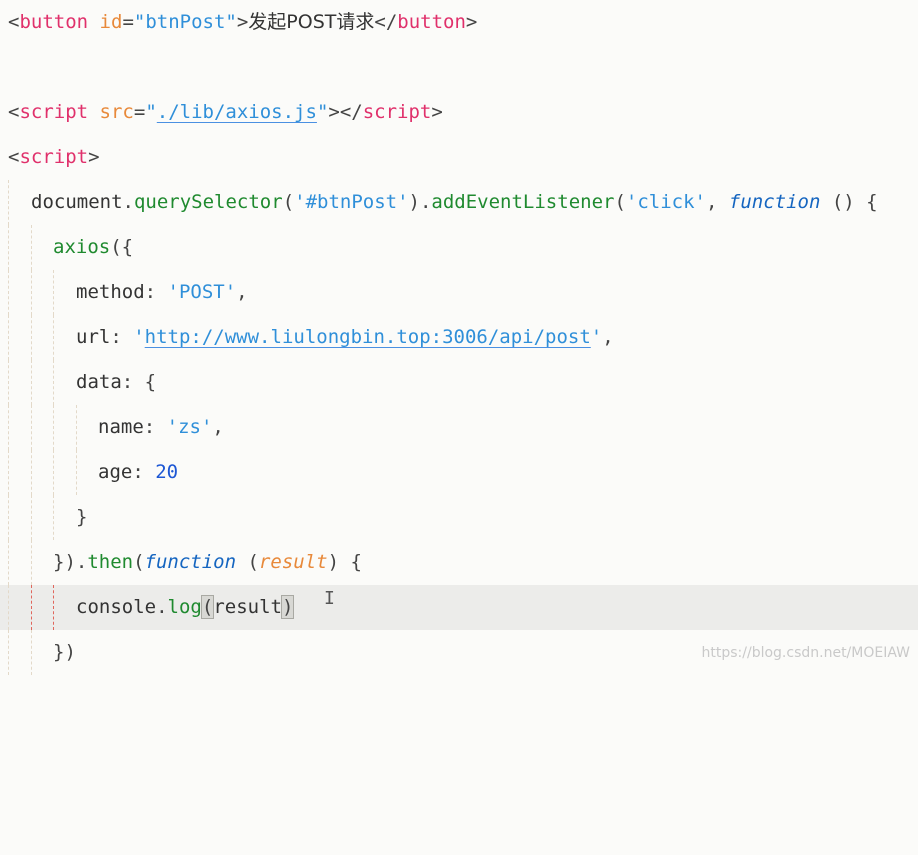  I want to click on token: "btnPost", so click(185, 22).